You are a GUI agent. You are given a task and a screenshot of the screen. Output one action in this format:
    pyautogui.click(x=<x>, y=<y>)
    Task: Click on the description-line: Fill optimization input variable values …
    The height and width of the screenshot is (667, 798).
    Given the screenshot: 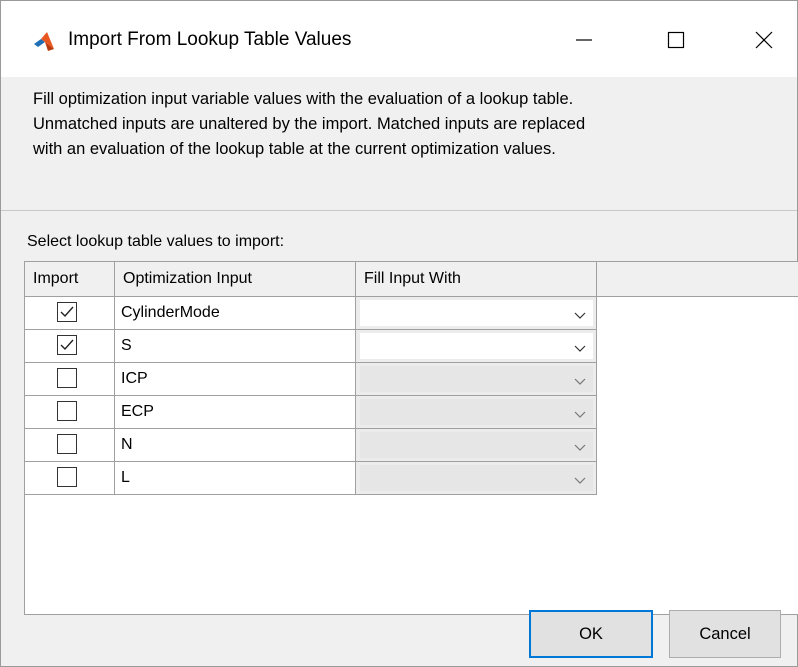 What is the action you would take?
    pyautogui.click(x=303, y=99)
    